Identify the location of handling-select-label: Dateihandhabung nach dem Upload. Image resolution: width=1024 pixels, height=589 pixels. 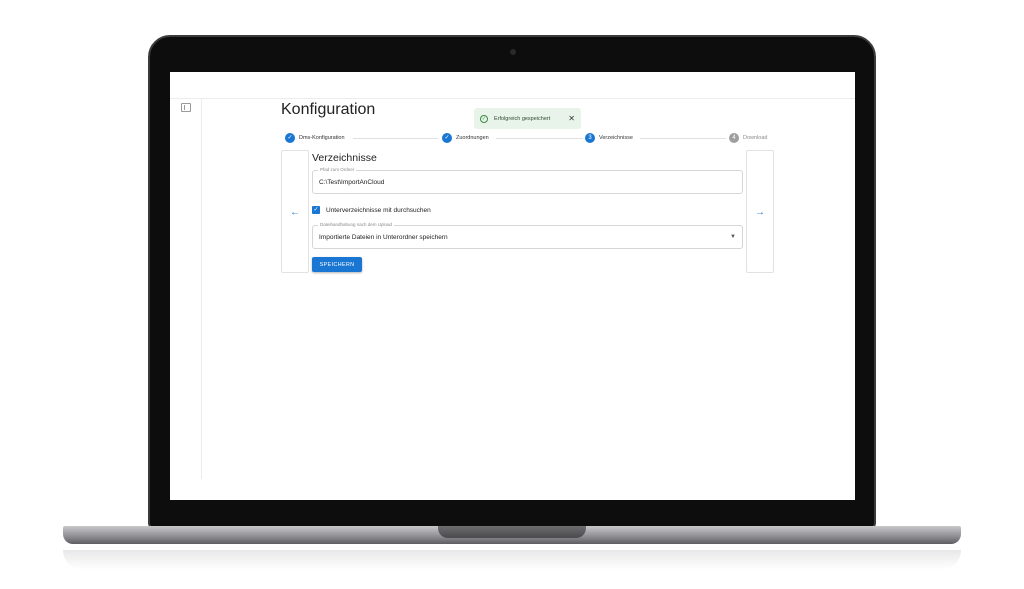
(356, 224).